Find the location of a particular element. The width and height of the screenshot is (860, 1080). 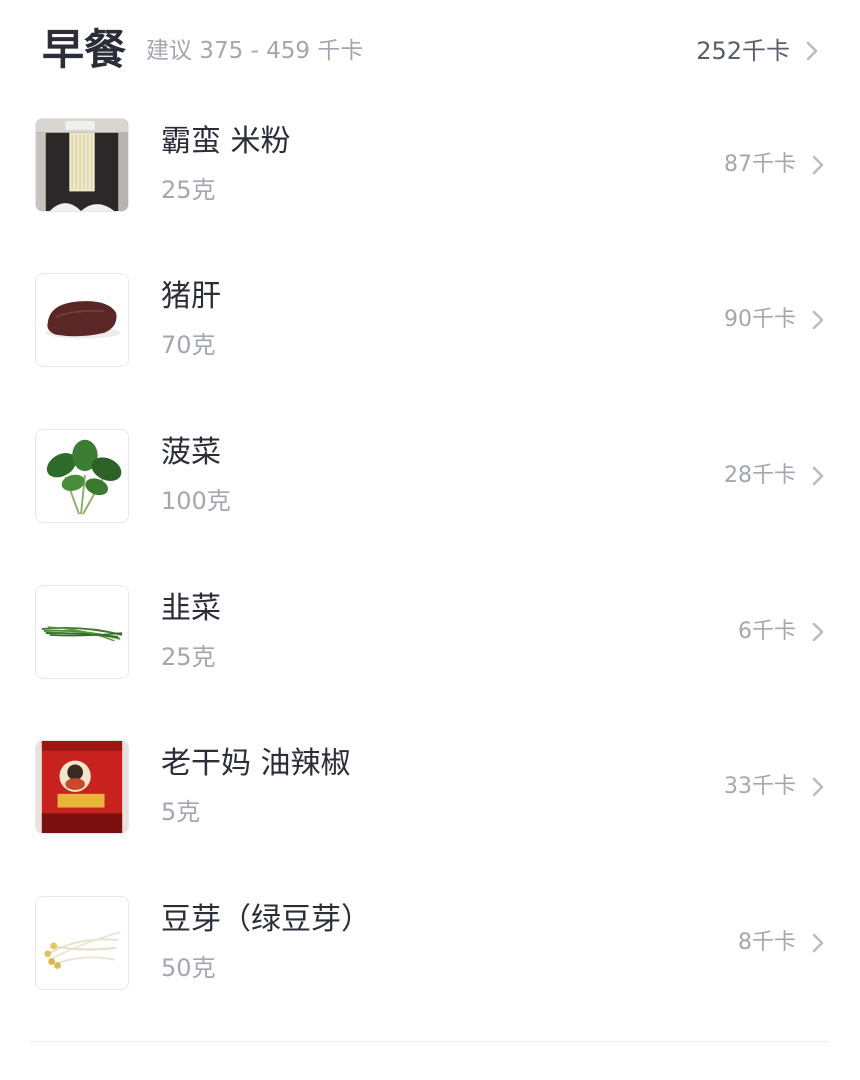

meal-title: 早餐 is located at coordinates (84, 49).